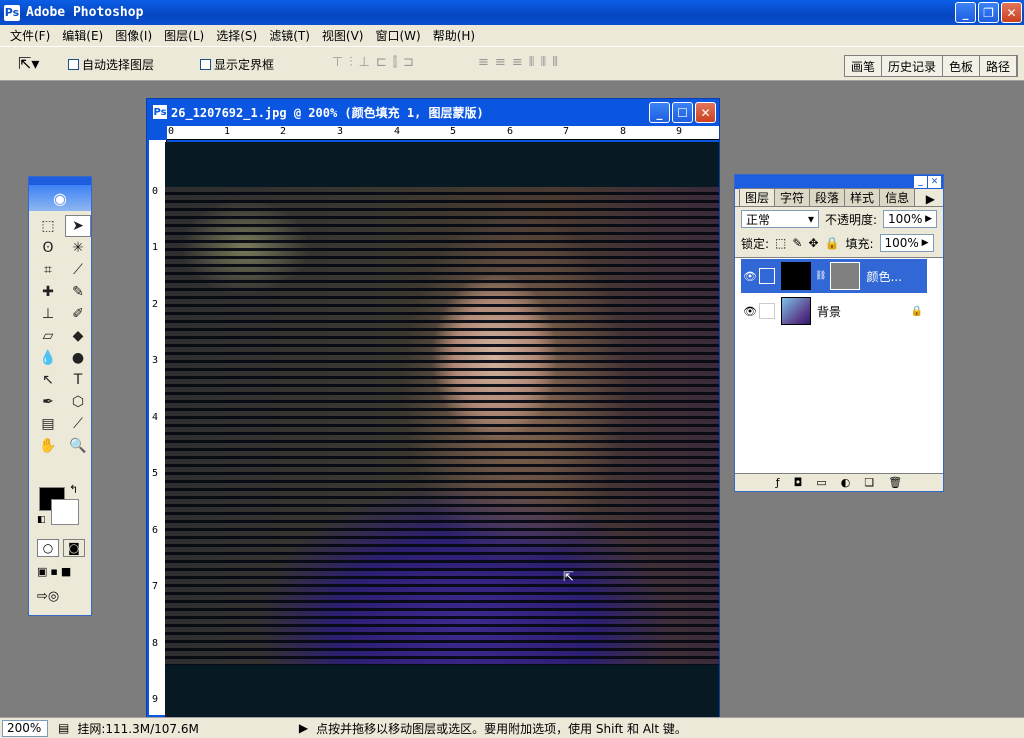  Describe the element at coordinates (65, 512) in the screenshot. I see `background-color-swatch` at that location.